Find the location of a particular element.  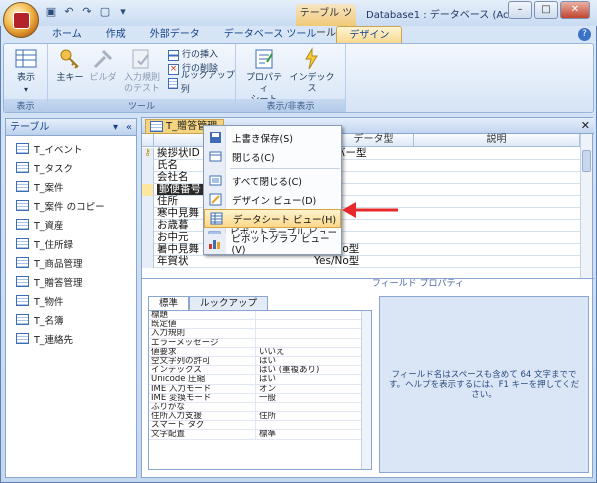

close-button: ✕ is located at coordinates (575, 10).